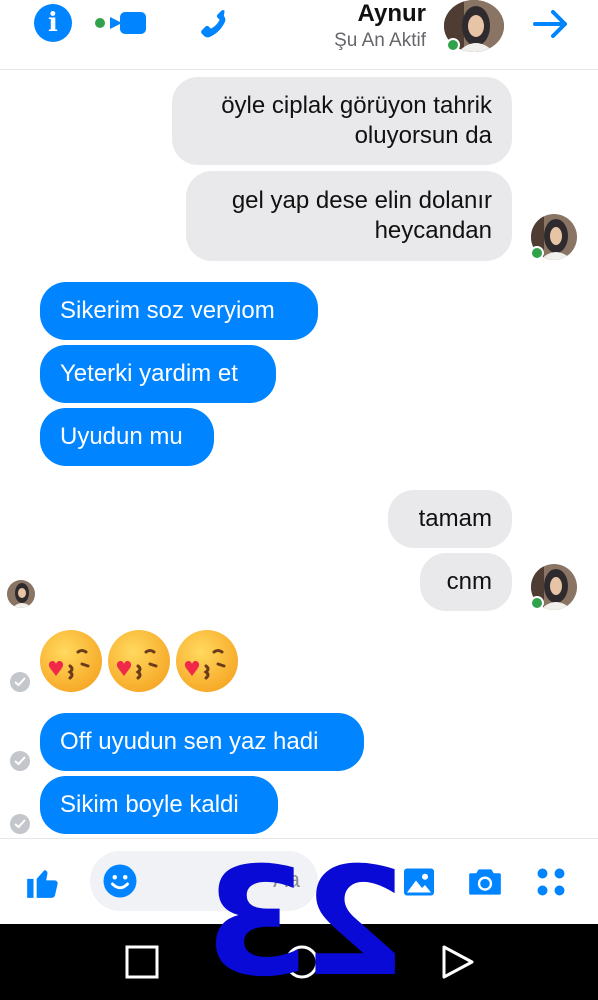  What do you see at coordinates (423, 135) in the screenshot?
I see `message-line: oluyorsun da` at bounding box center [423, 135].